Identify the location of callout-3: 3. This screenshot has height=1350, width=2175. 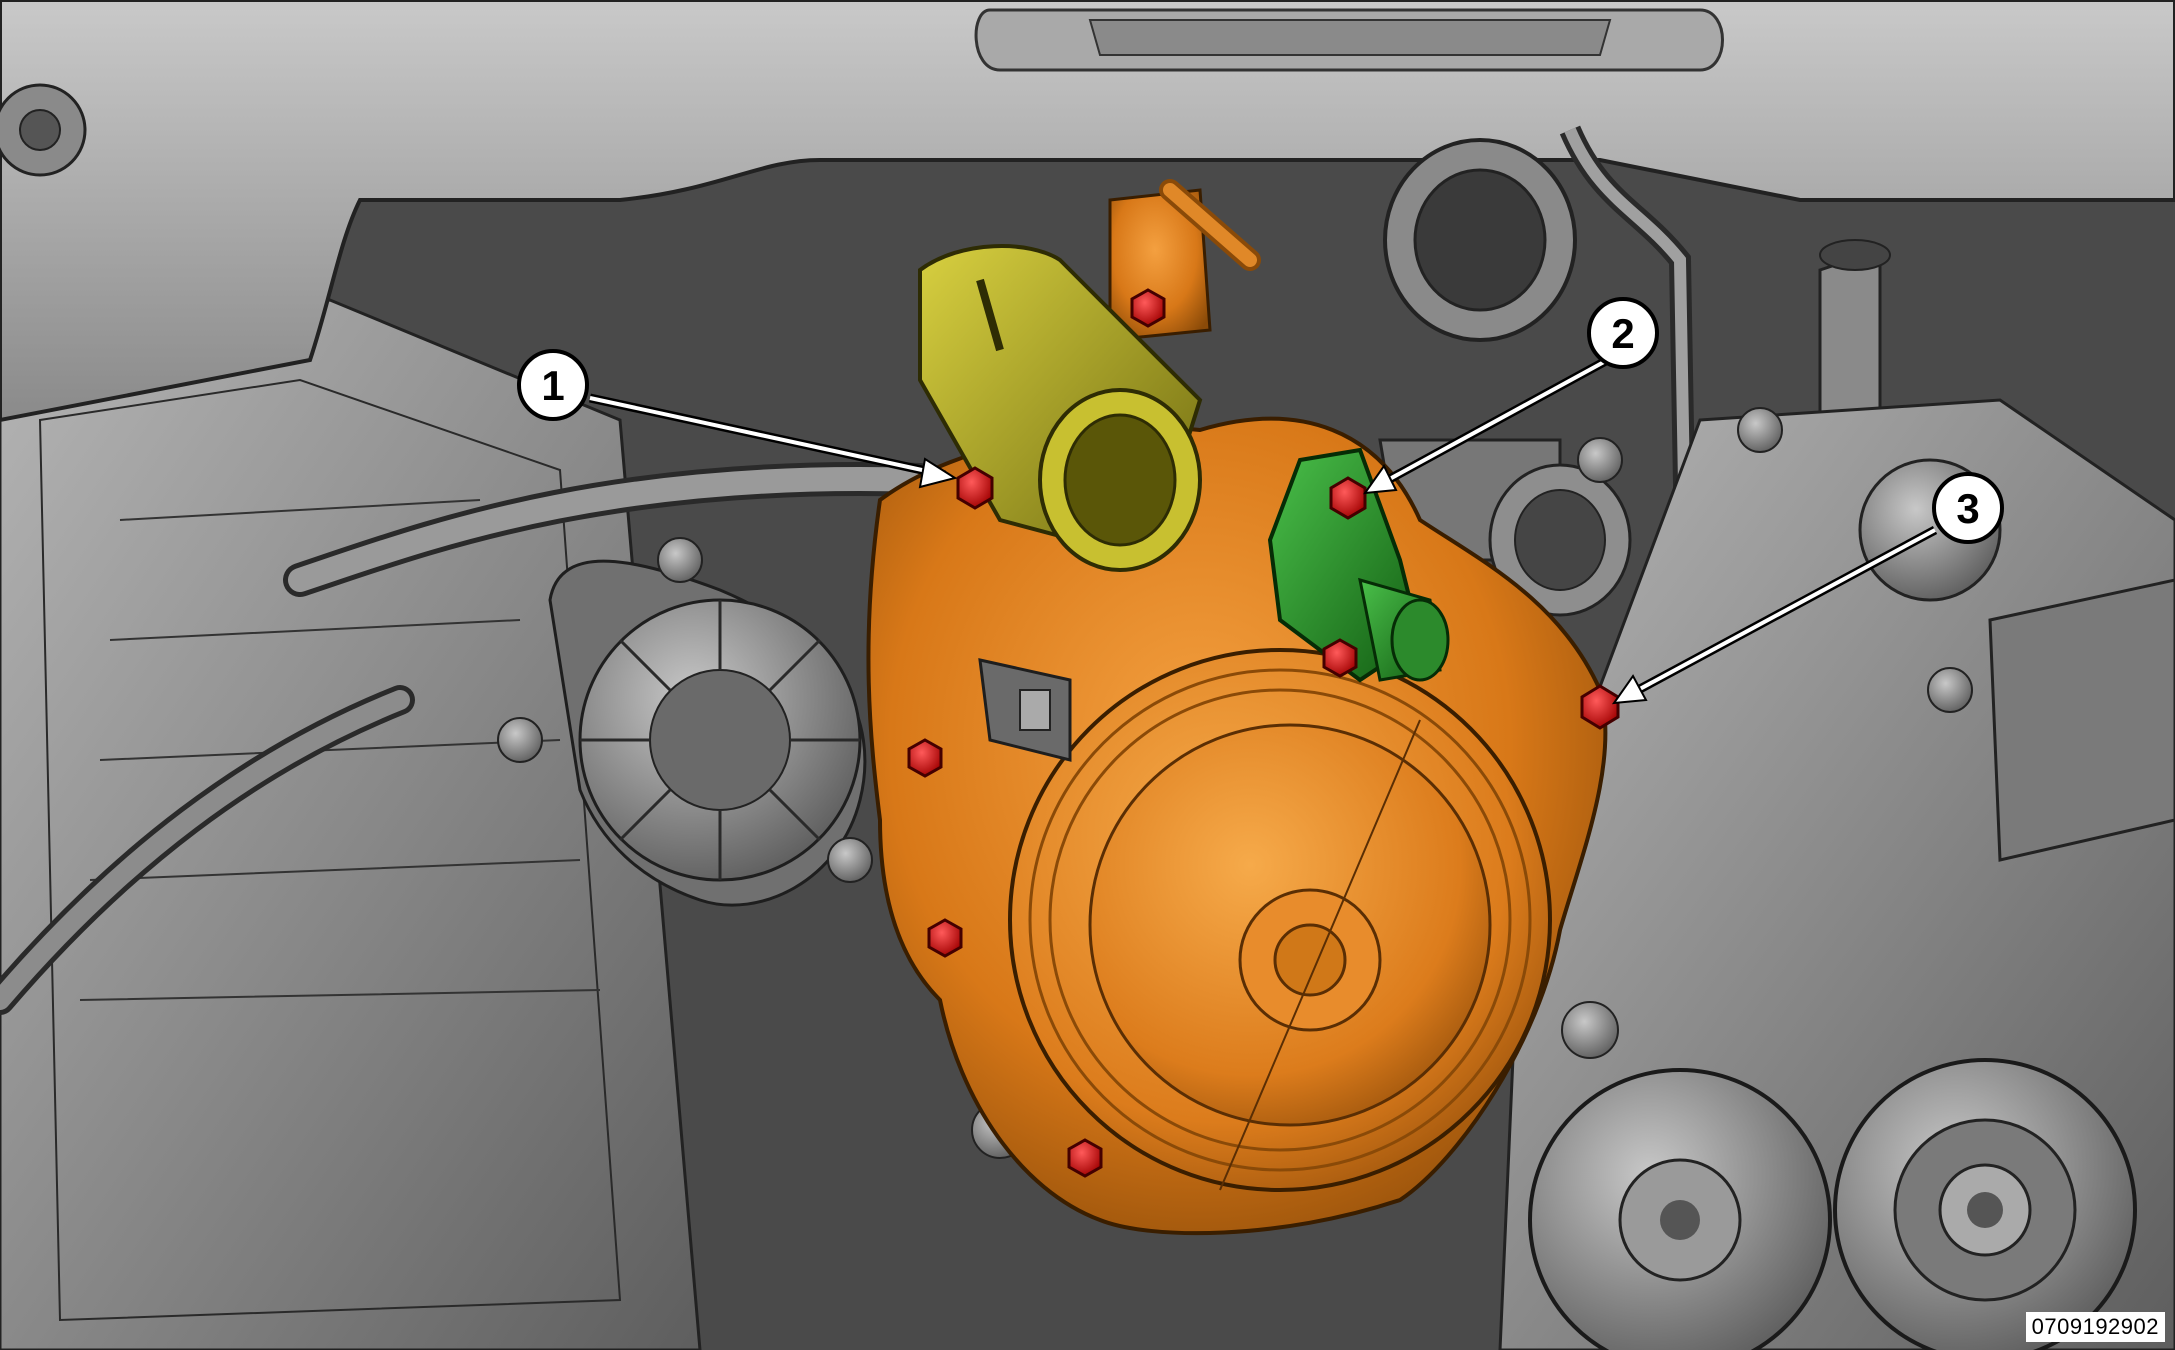
(1968, 508).